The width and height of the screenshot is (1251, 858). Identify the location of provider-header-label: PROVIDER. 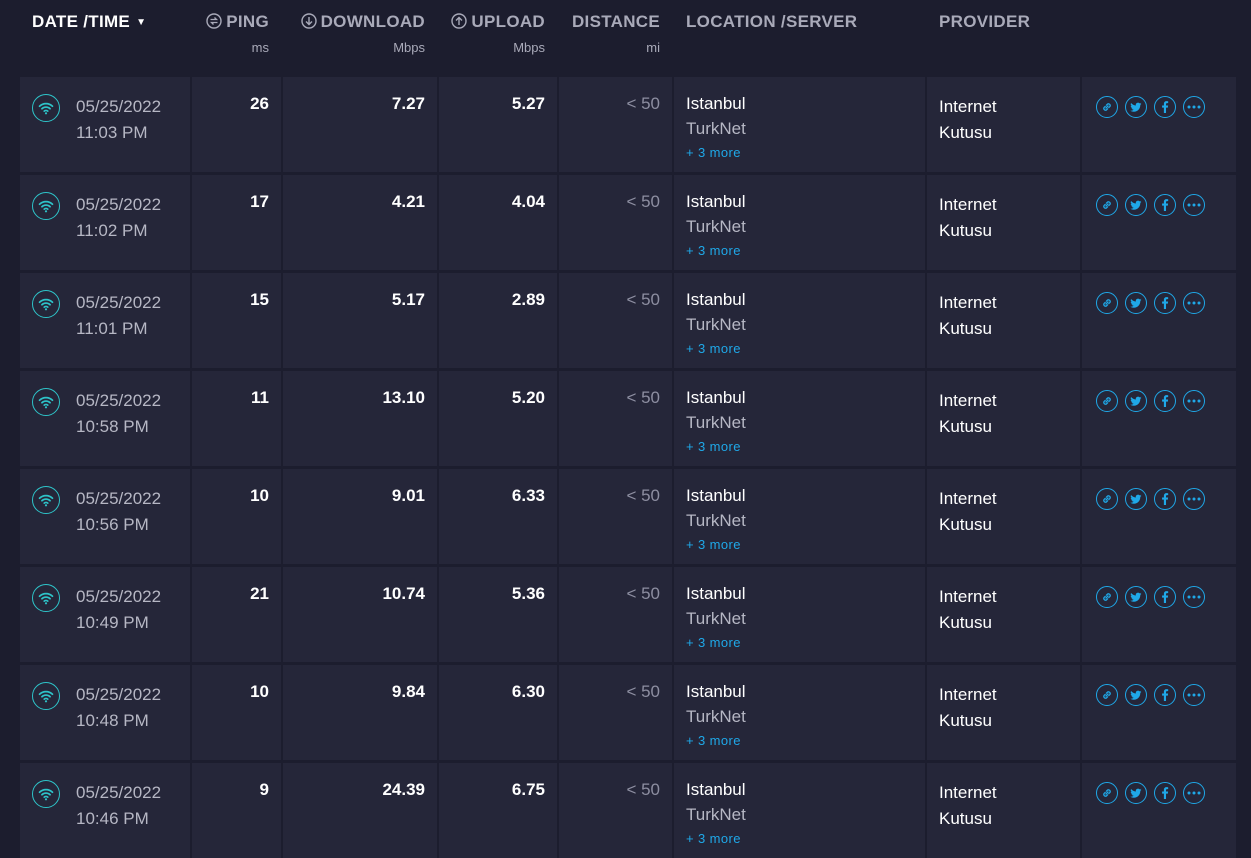
(985, 21).